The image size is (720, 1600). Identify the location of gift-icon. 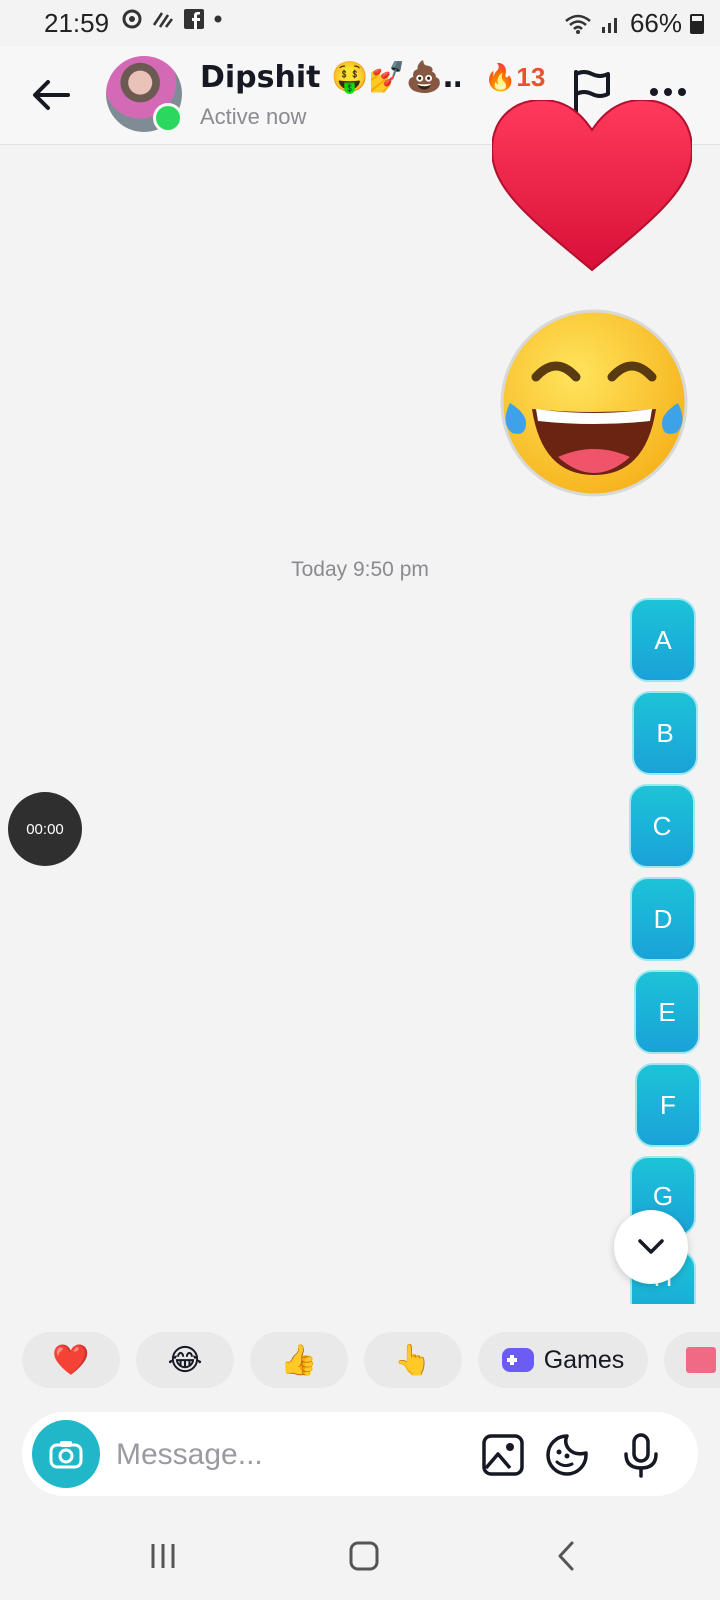
(701, 1360).